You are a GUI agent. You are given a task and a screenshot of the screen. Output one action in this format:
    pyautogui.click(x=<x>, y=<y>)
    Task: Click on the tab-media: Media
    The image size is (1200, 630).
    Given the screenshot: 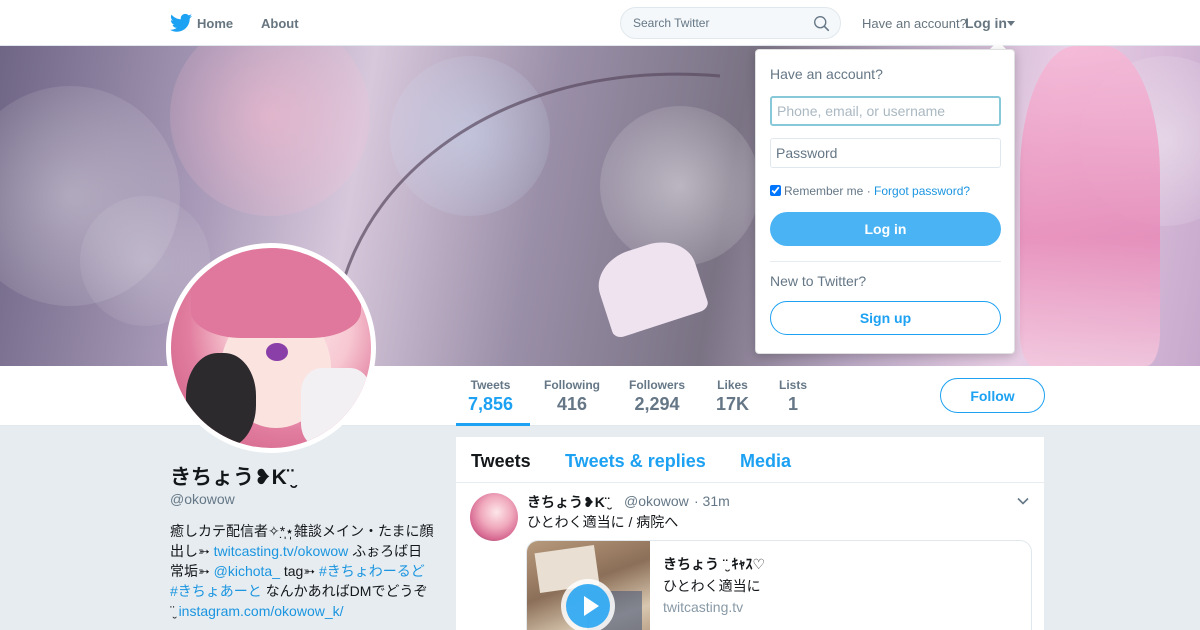 What is the action you would take?
    pyautogui.click(x=765, y=461)
    